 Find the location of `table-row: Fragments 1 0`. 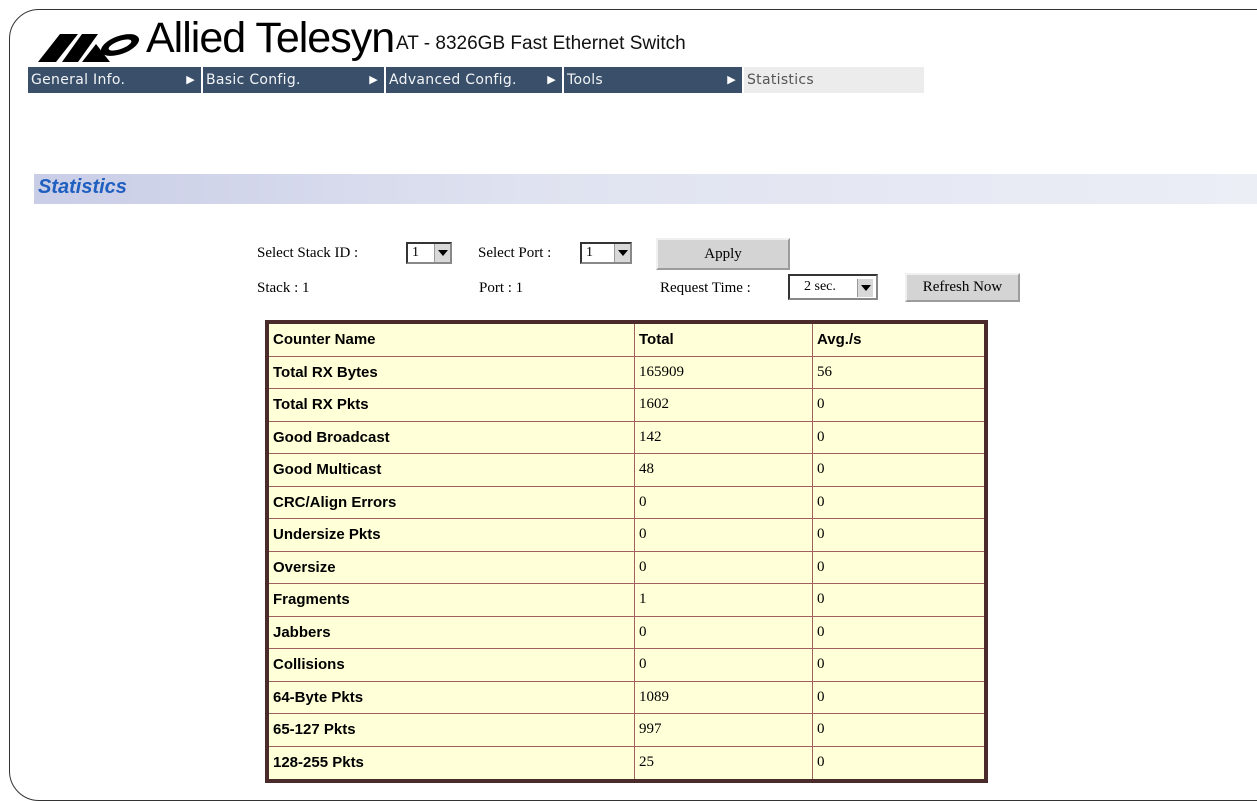

table-row: Fragments 1 0 is located at coordinates (626, 600).